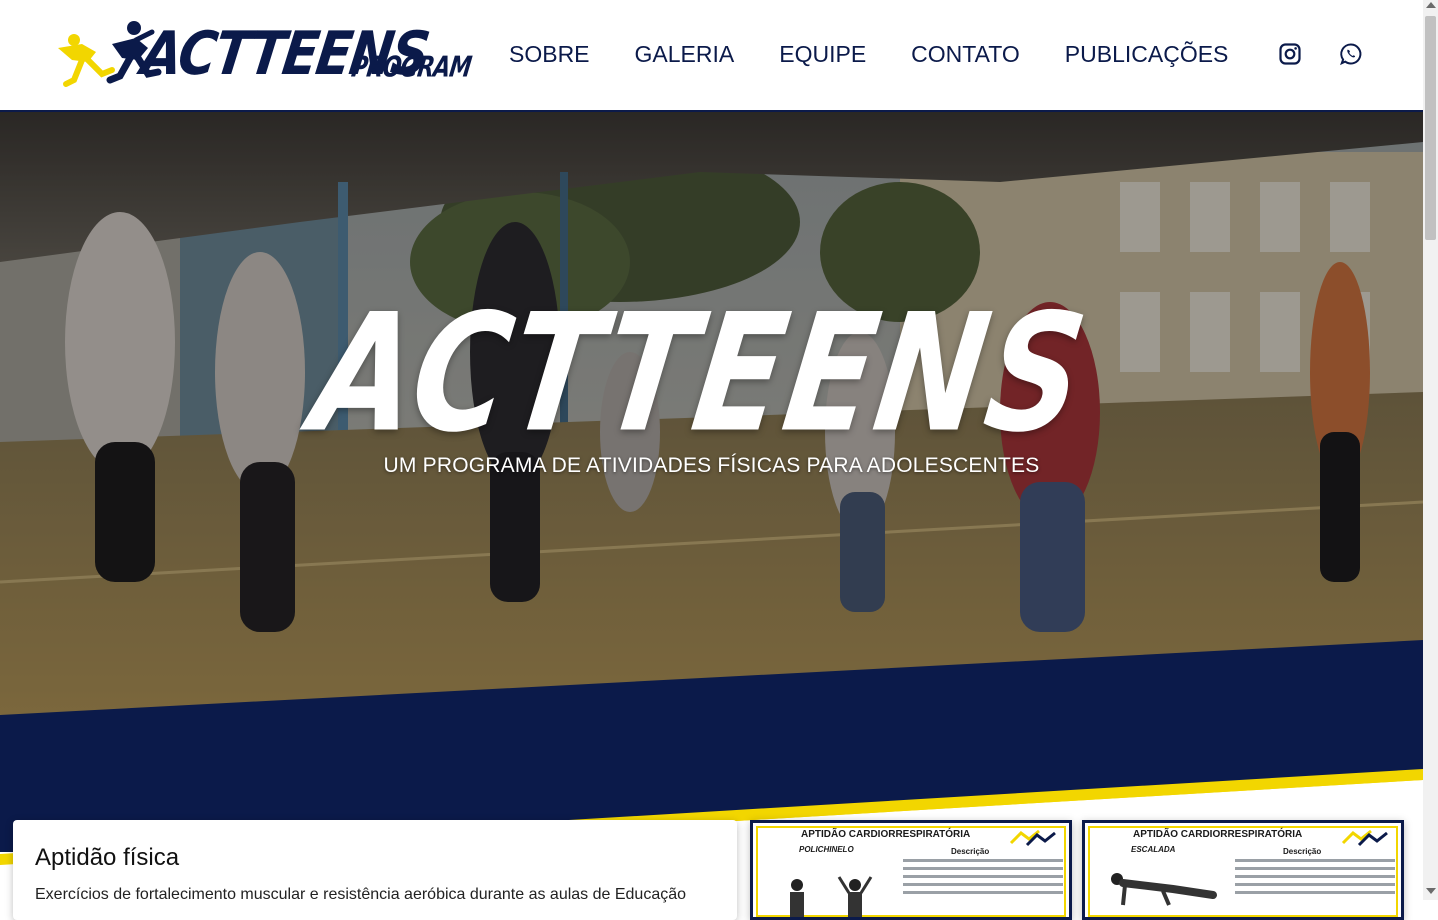 This screenshot has height=920, width=1438. I want to click on thumbnail-exercise-name: POLICHINELO, so click(826, 849).